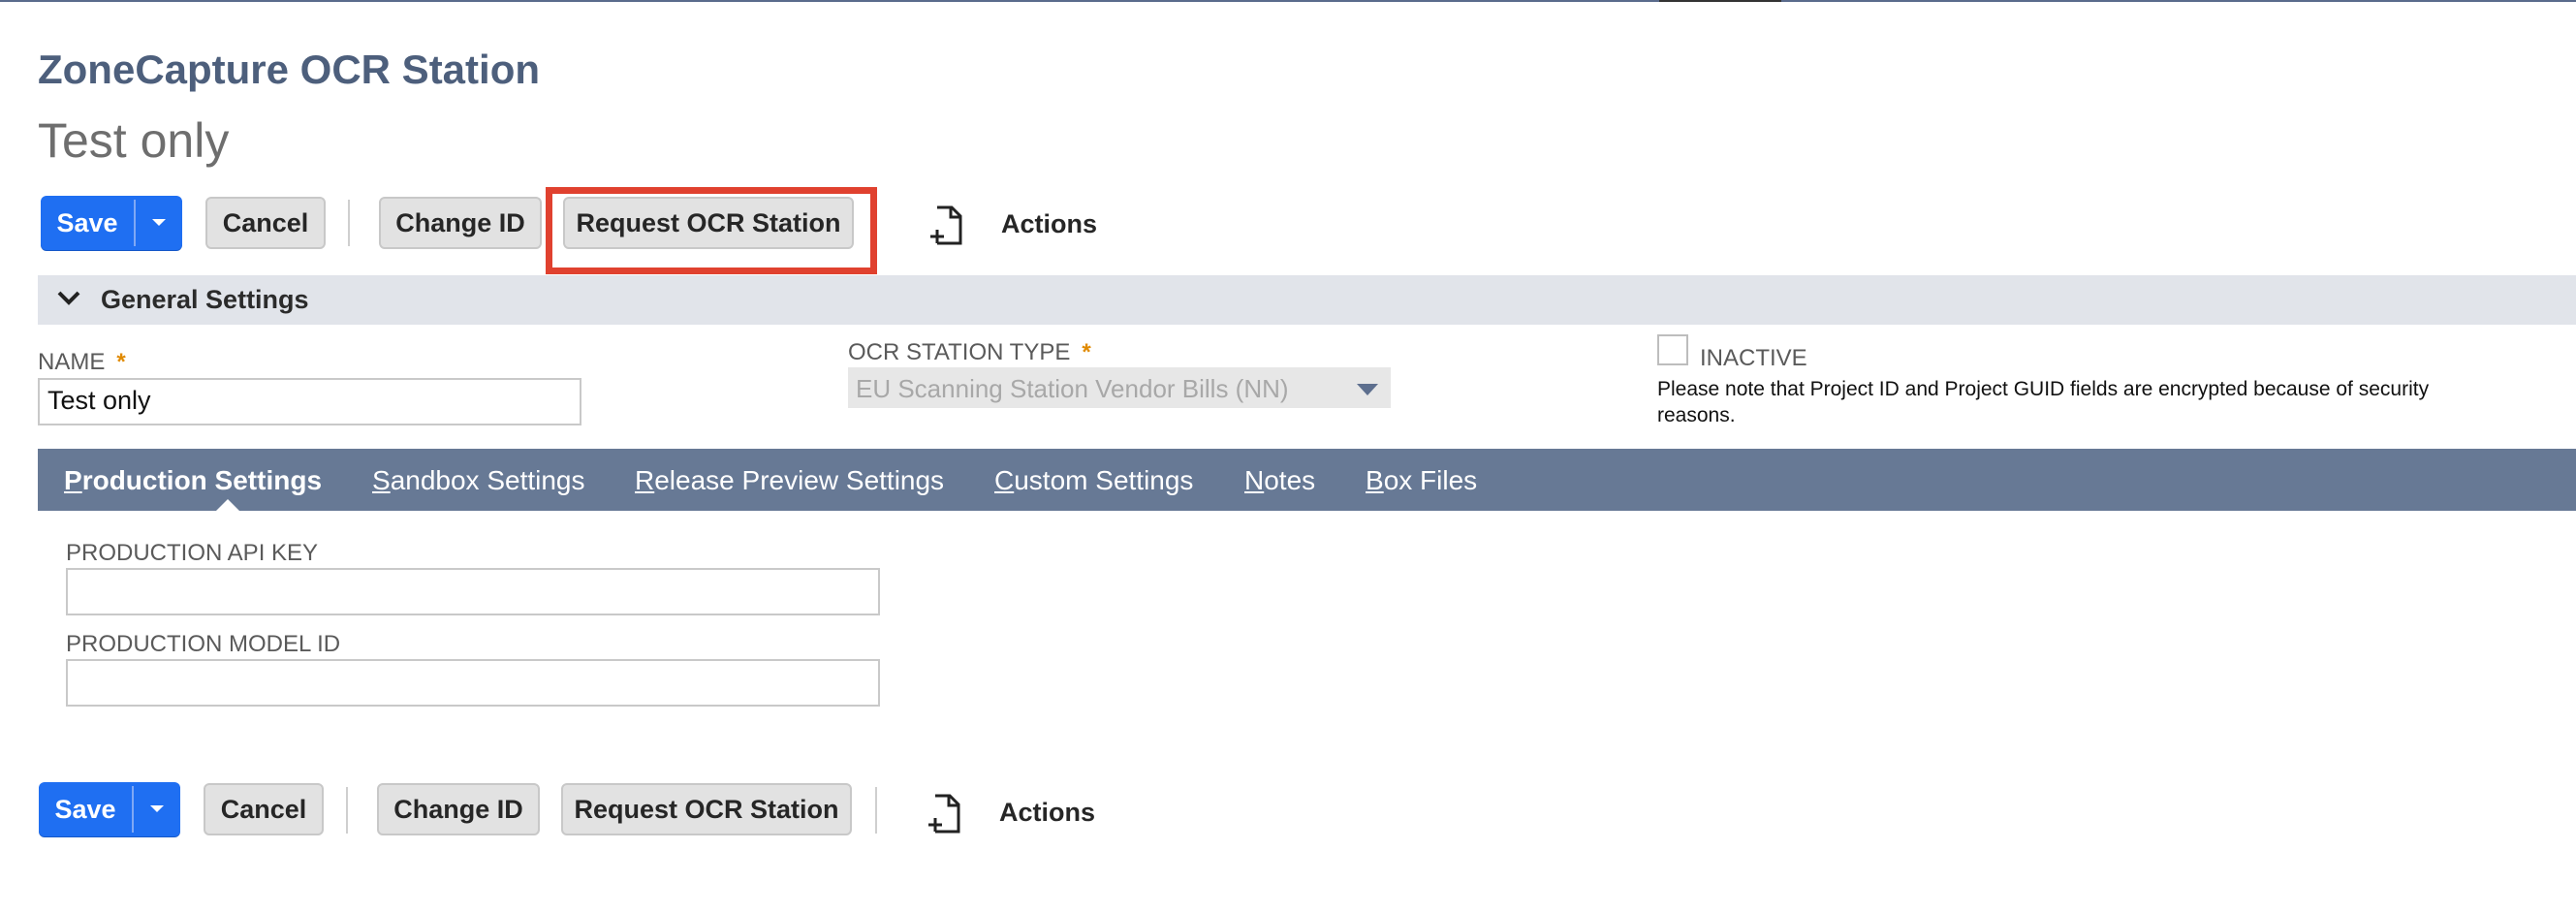  I want to click on ocr-station-type-label: OCR STATION TYPE *, so click(969, 352).